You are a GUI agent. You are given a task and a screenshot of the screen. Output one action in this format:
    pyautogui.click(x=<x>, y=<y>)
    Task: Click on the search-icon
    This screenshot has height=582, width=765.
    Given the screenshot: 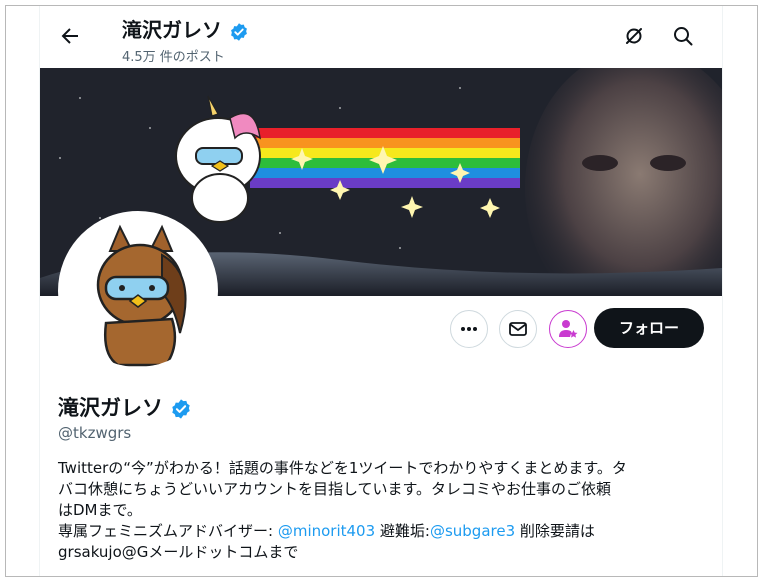 What is the action you would take?
    pyautogui.click(x=683, y=36)
    